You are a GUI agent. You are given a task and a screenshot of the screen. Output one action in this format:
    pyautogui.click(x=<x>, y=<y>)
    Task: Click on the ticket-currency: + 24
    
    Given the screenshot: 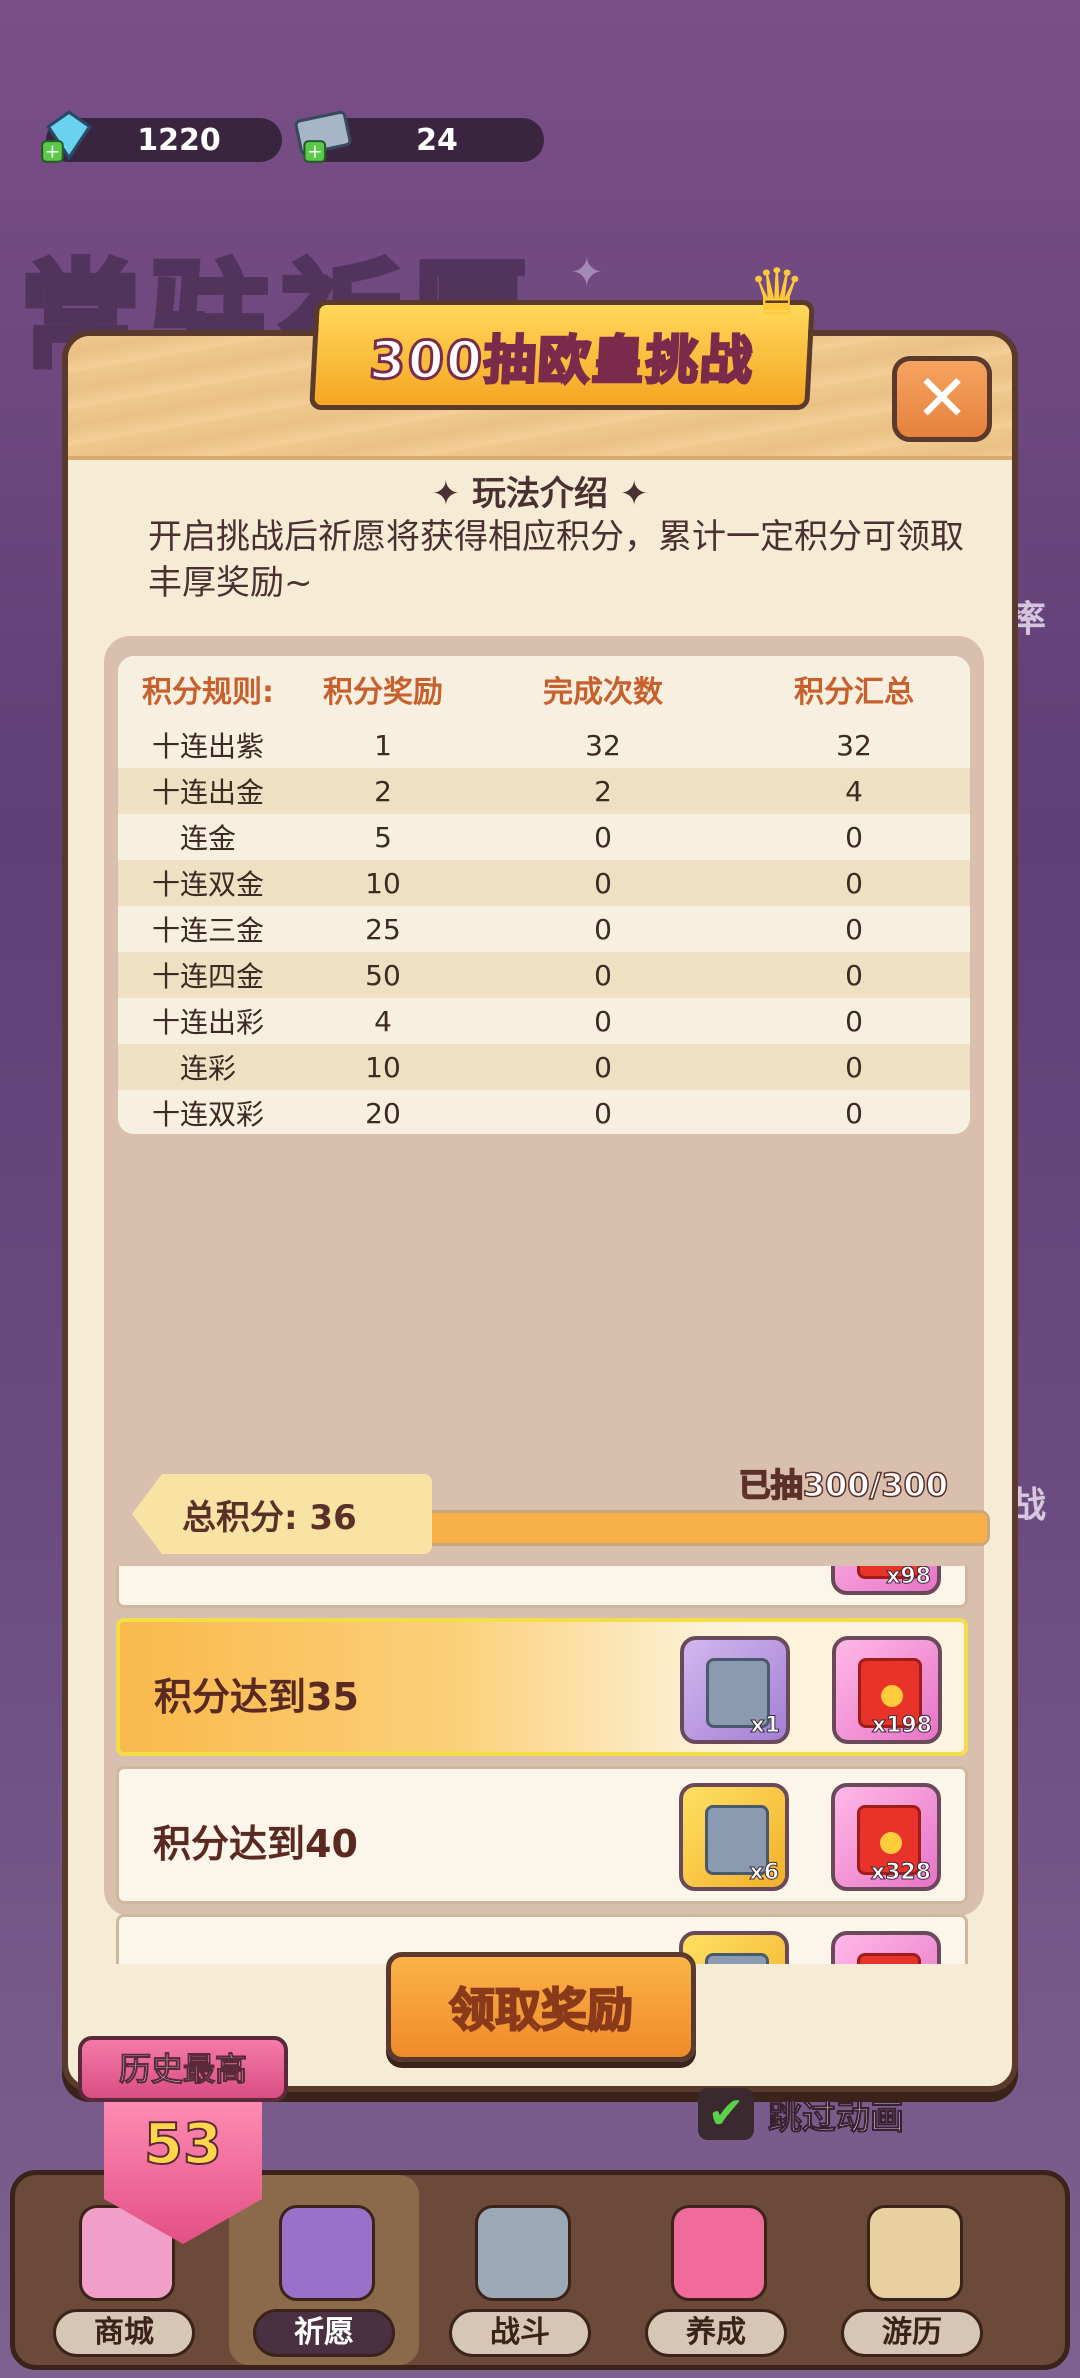 What is the action you would take?
    pyautogui.click(x=419, y=136)
    